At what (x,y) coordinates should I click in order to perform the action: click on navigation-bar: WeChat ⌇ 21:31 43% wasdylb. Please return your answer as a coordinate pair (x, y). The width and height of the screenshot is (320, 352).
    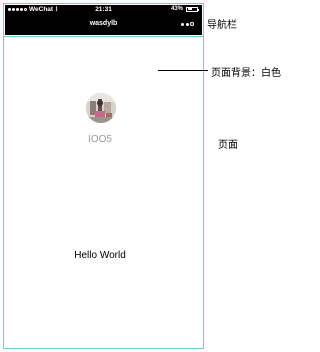
    Looking at the image, I should click on (103, 20).